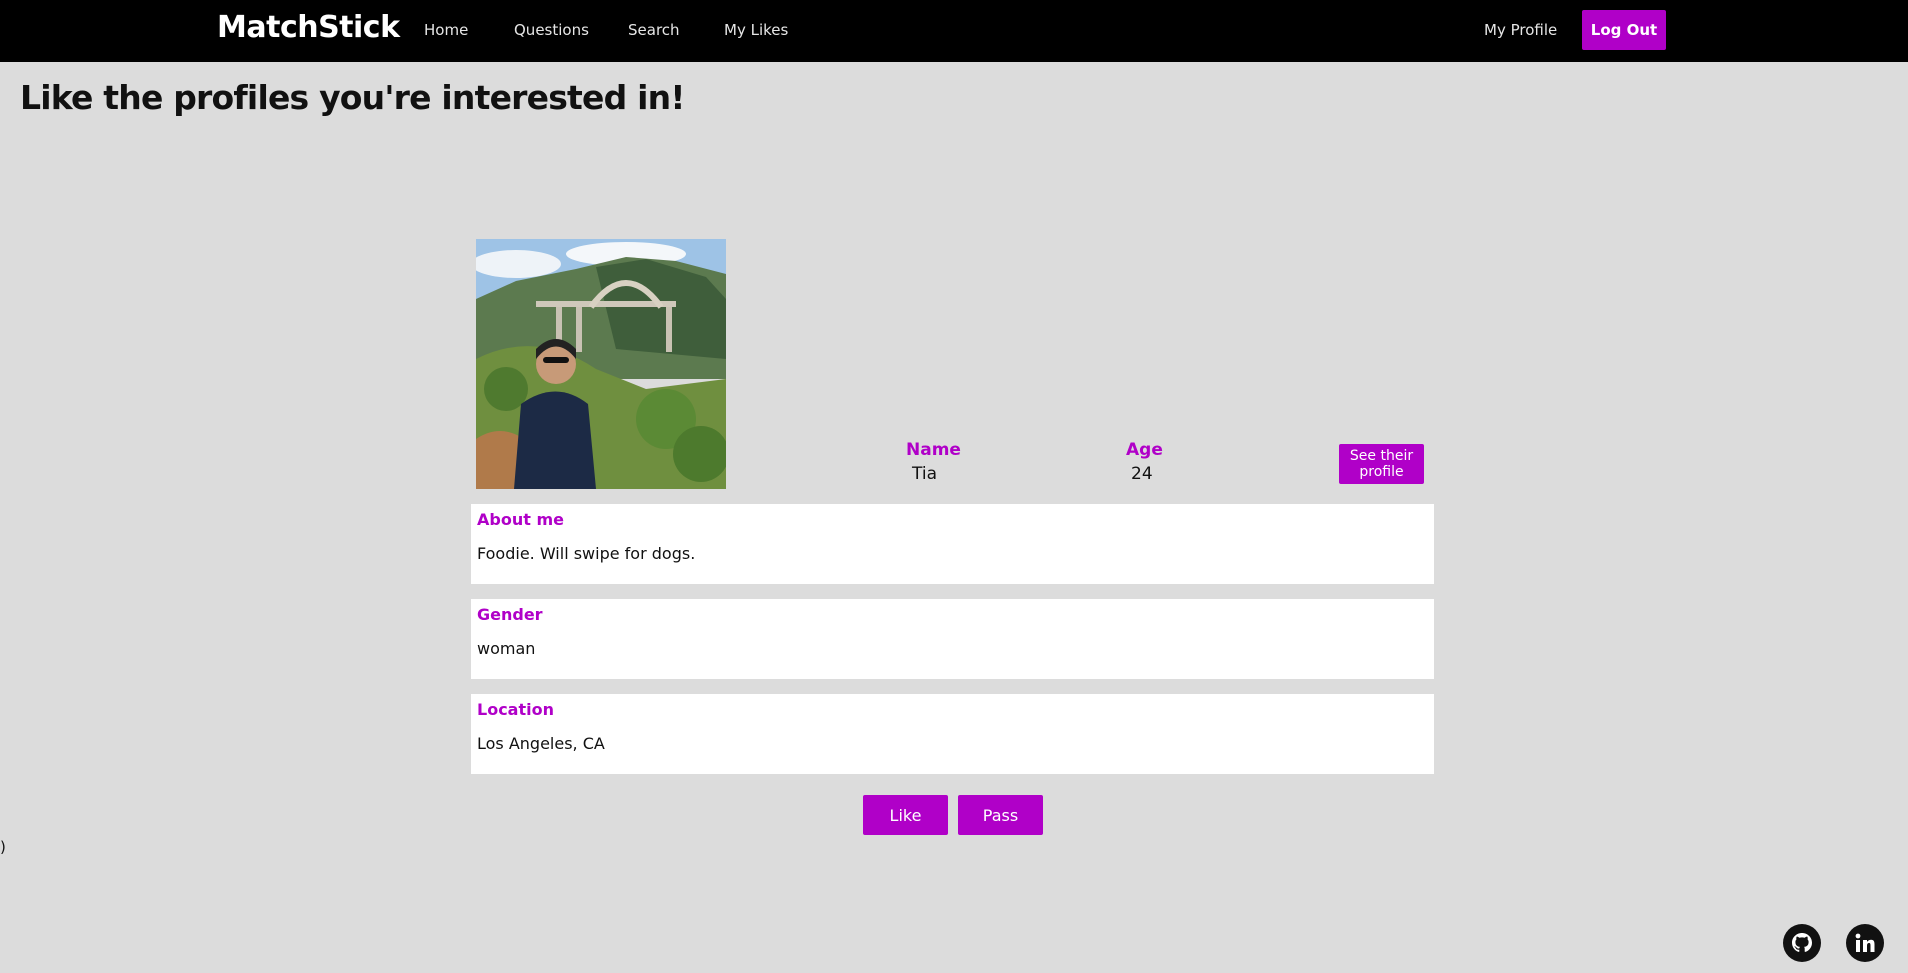 The height and width of the screenshot is (973, 1908). What do you see at coordinates (1144, 450) in the screenshot?
I see `age-label: Age` at bounding box center [1144, 450].